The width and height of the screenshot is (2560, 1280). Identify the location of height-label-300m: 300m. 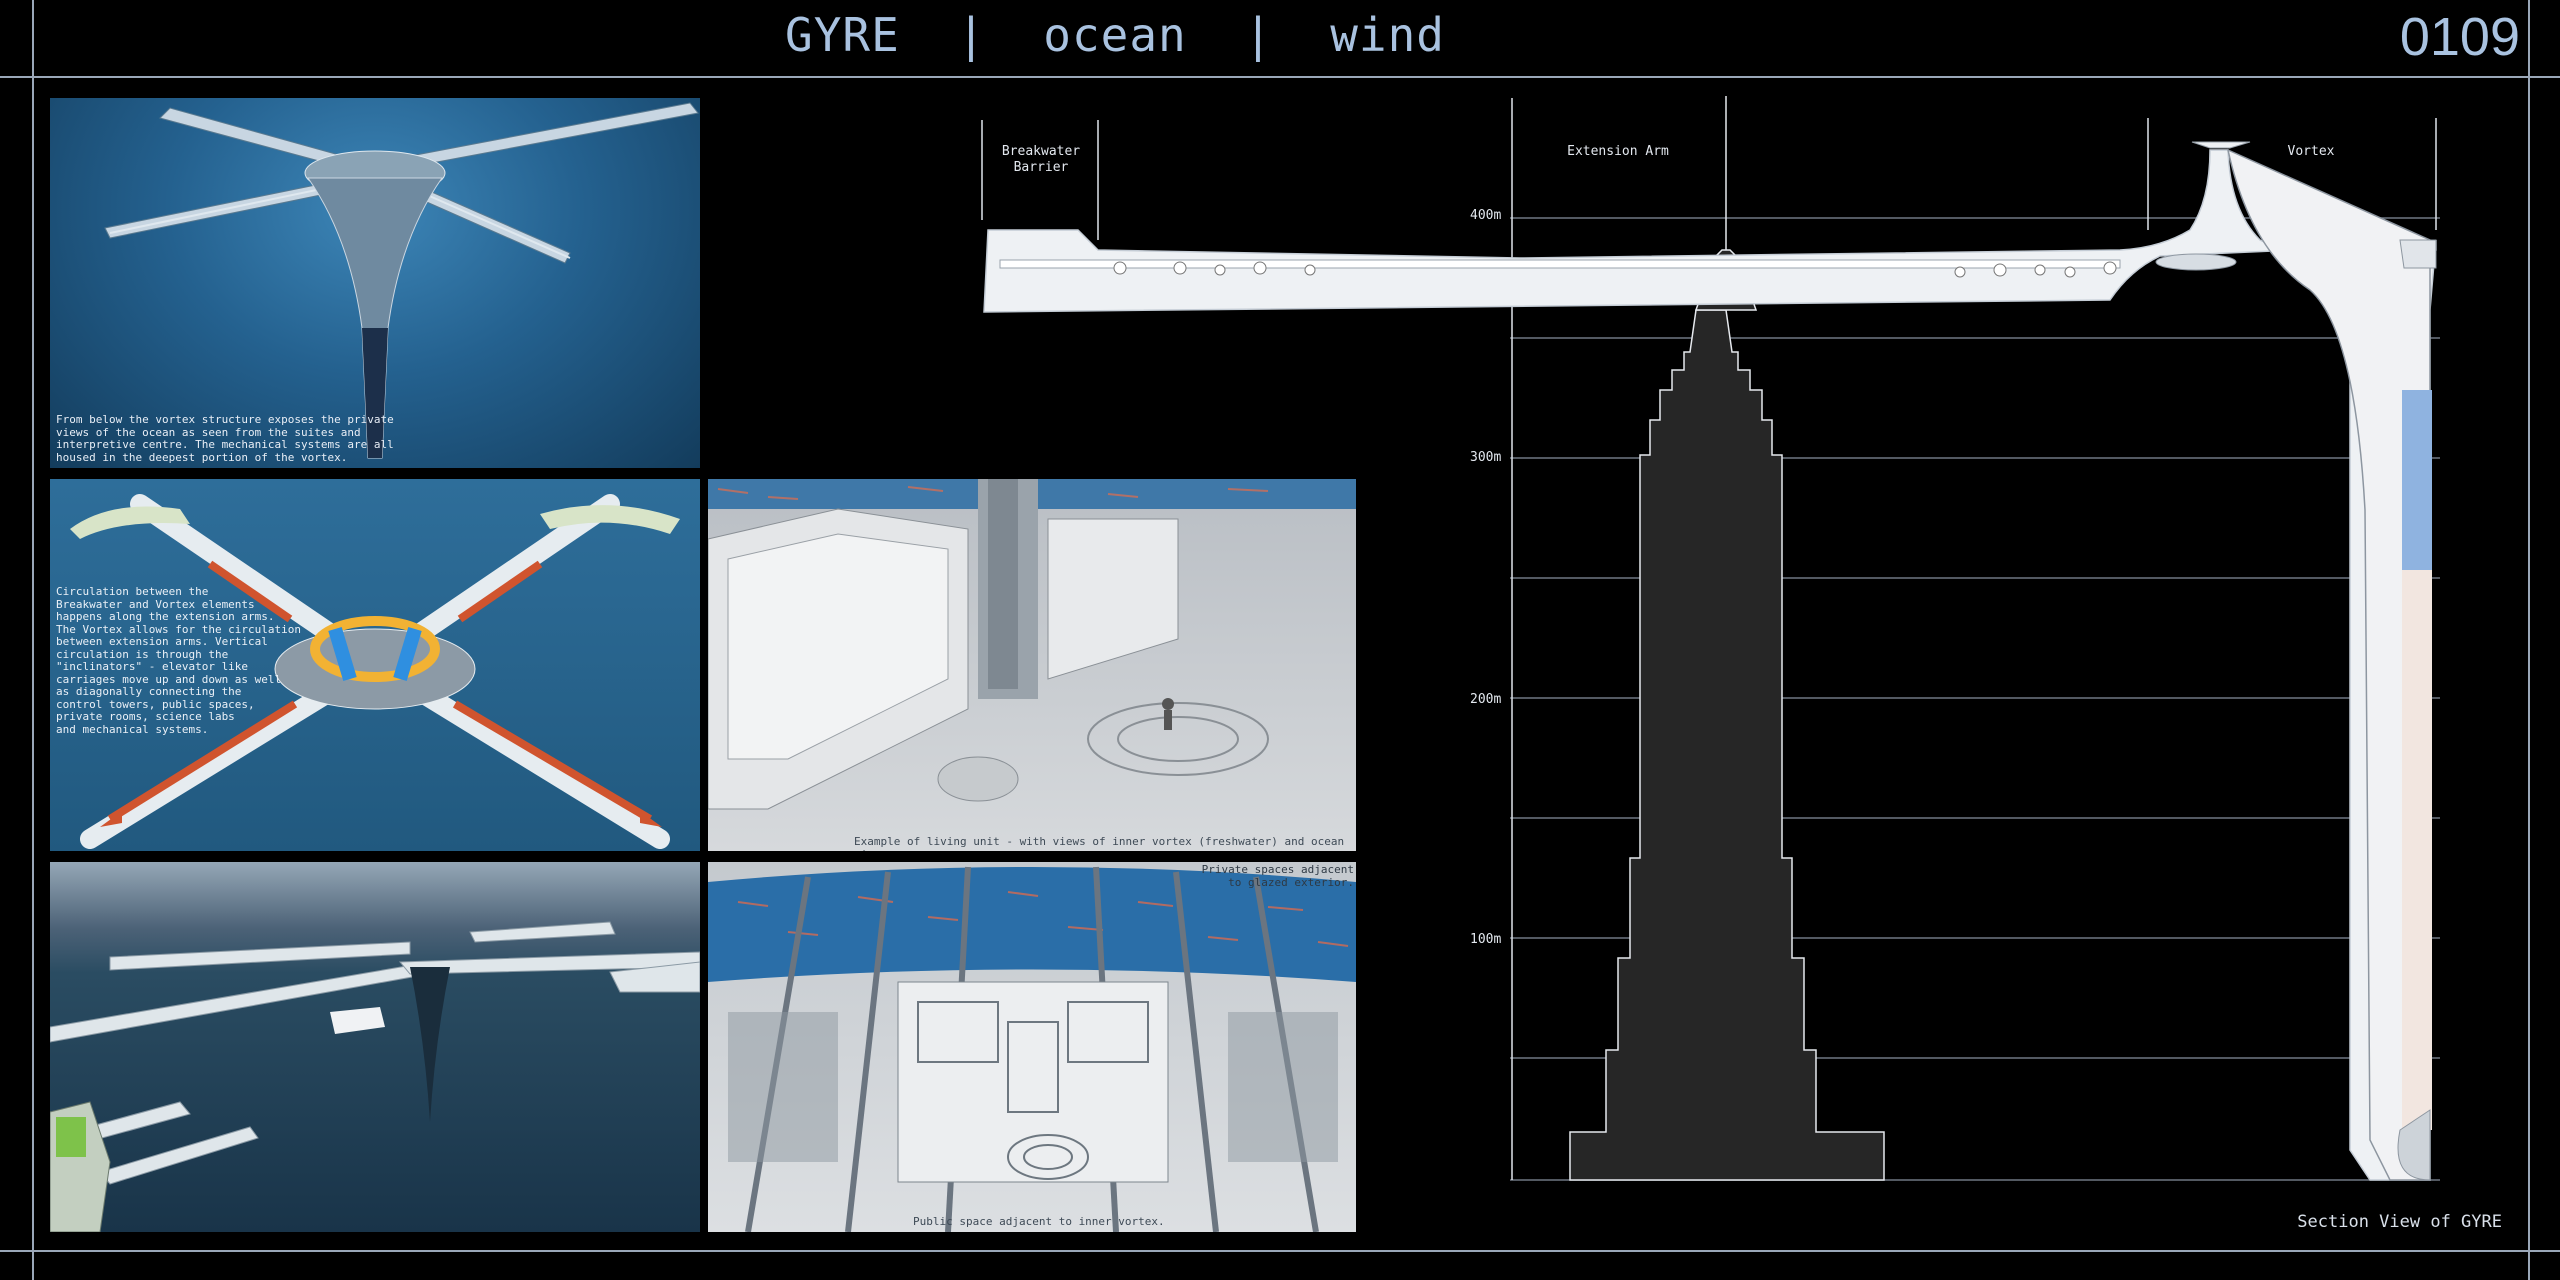
(1486, 457).